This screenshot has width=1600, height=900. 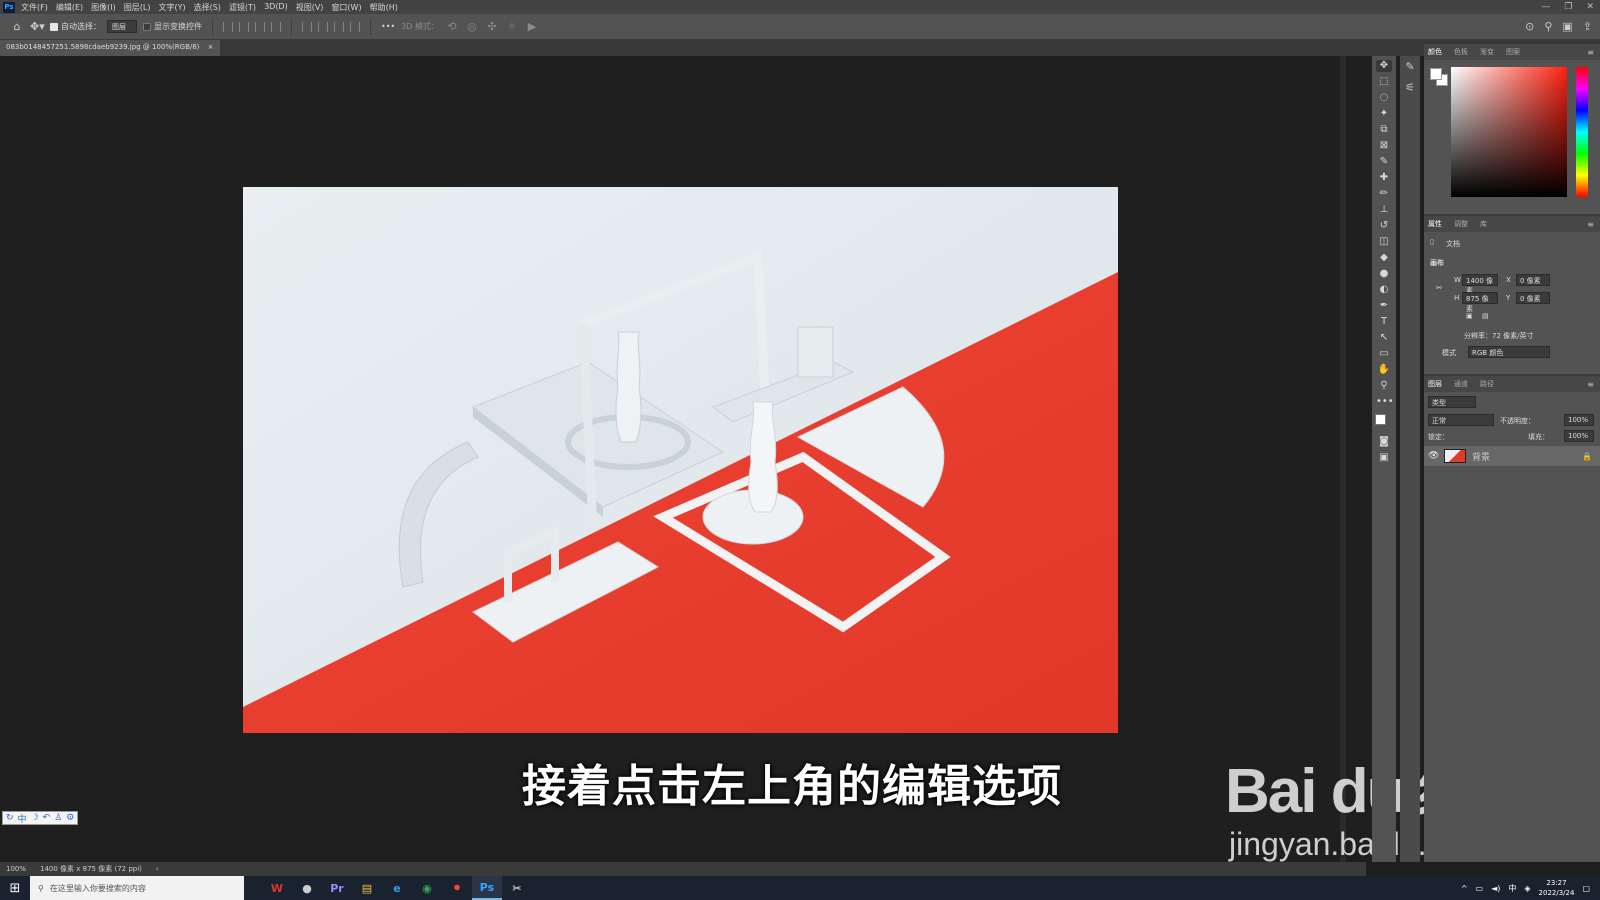 I want to click on width-field: 1400 像素, so click(x=1480, y=284).